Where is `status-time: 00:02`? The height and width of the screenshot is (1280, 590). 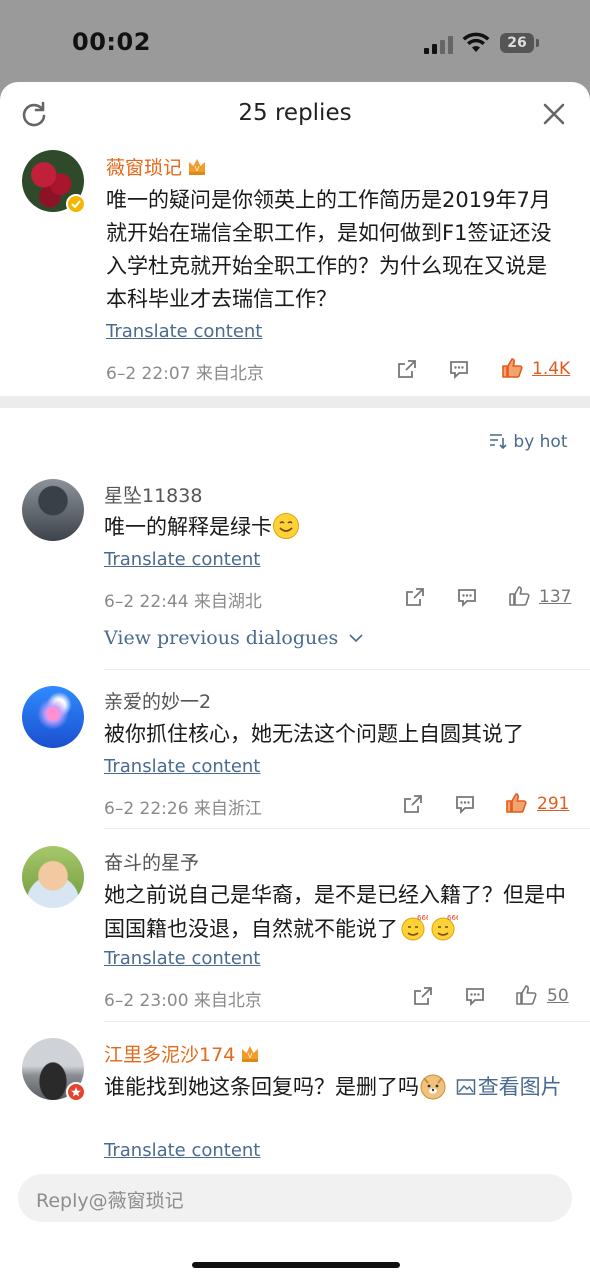 status-time: 00:02 is located at coordinates (111, 42).